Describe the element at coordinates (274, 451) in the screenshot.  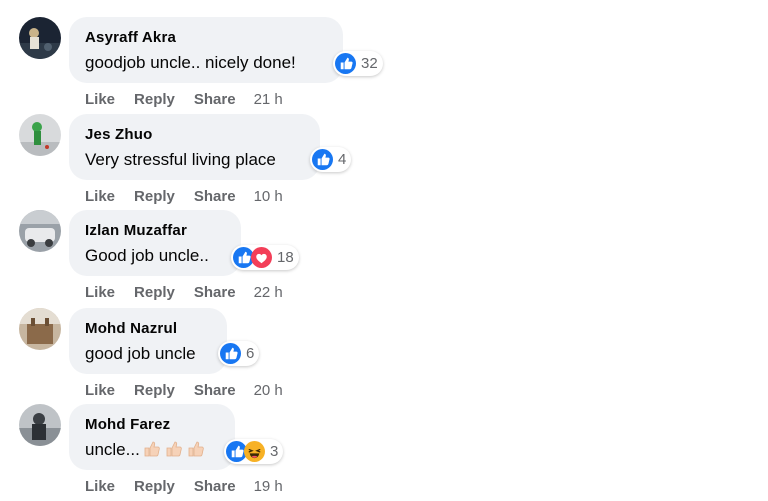
I see `reaction-count: 3` at that location.